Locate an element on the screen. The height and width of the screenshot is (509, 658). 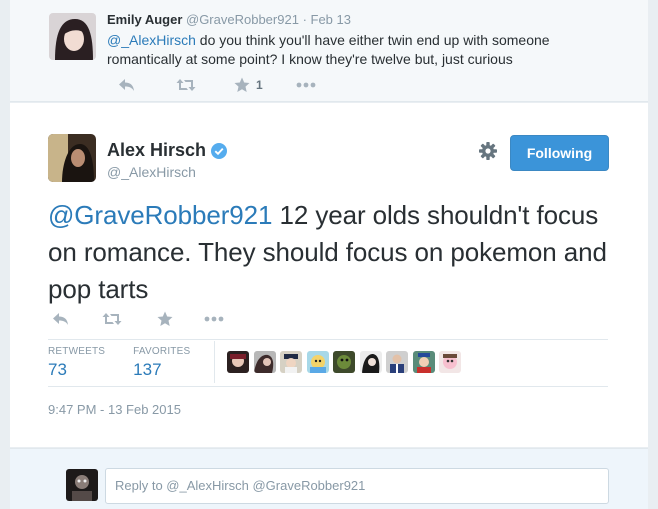
user-screenname: @GraveRobber921 is located at coordinates (242, 19).